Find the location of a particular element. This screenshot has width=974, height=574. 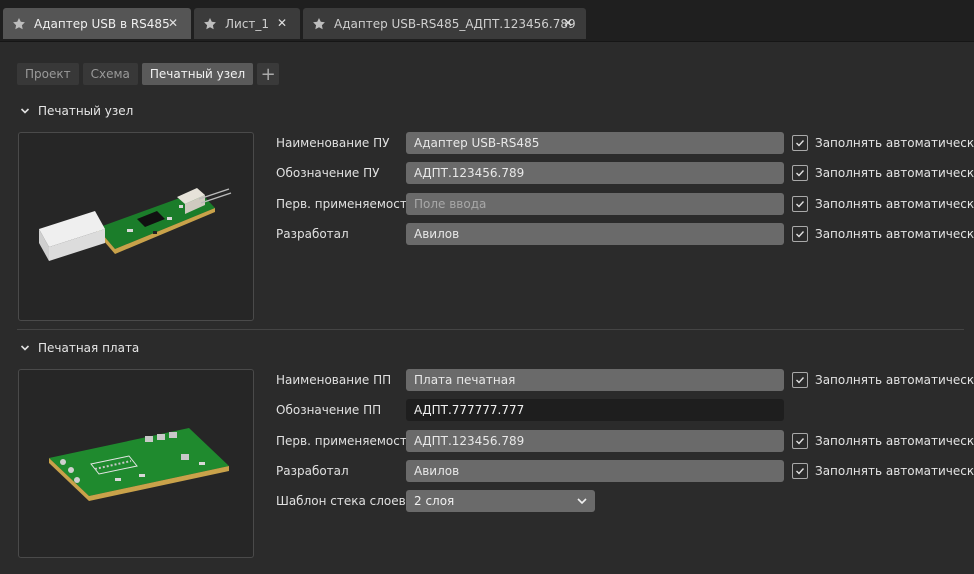

layer-stack-label: Шаблон стека слоев is located at coordinates (341, 501).